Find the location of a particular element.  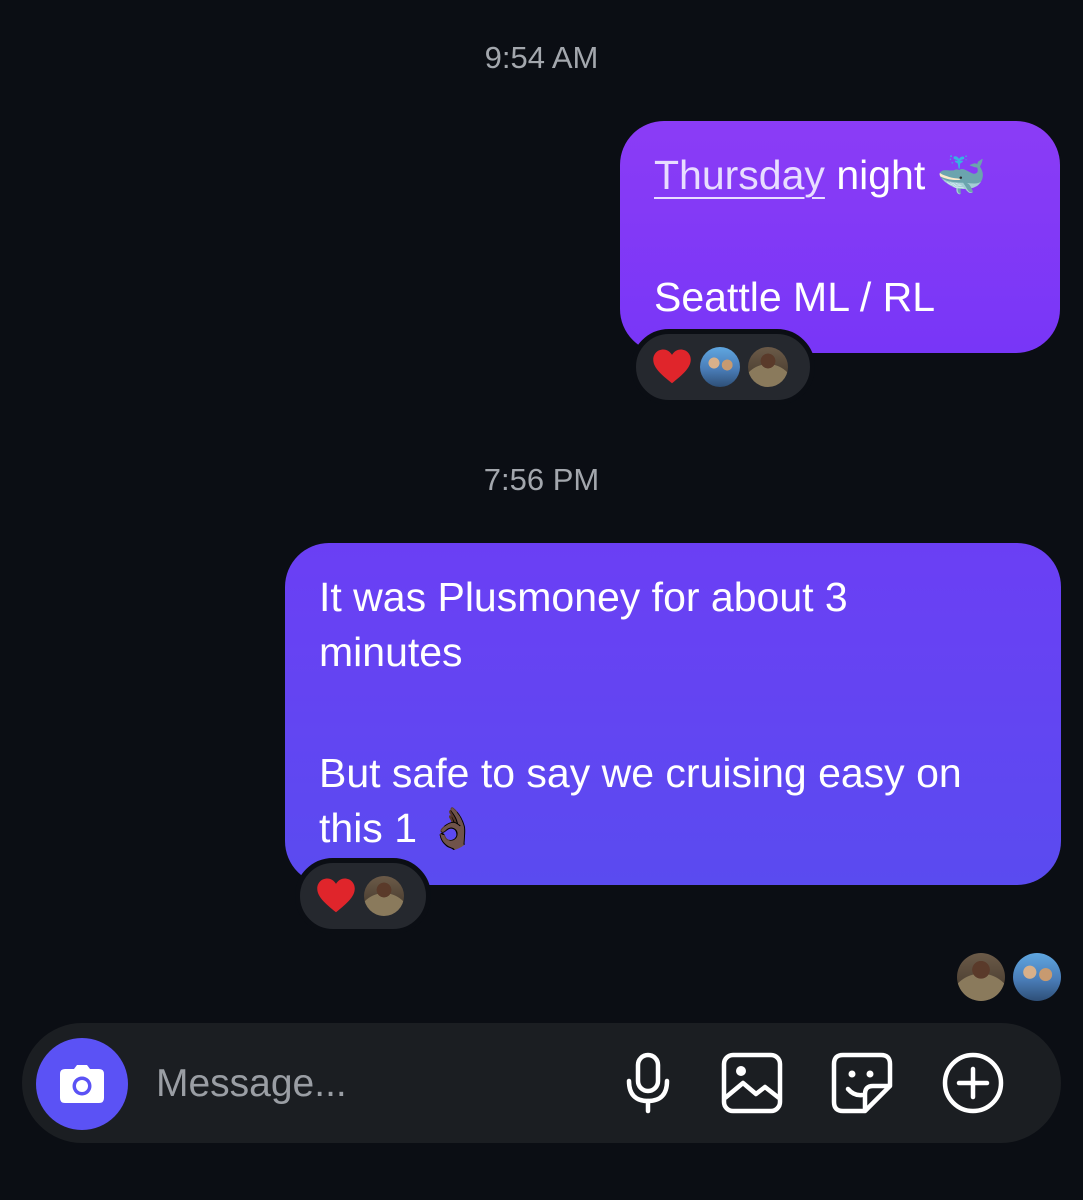

message-input is located at coordinates (371, 1084).